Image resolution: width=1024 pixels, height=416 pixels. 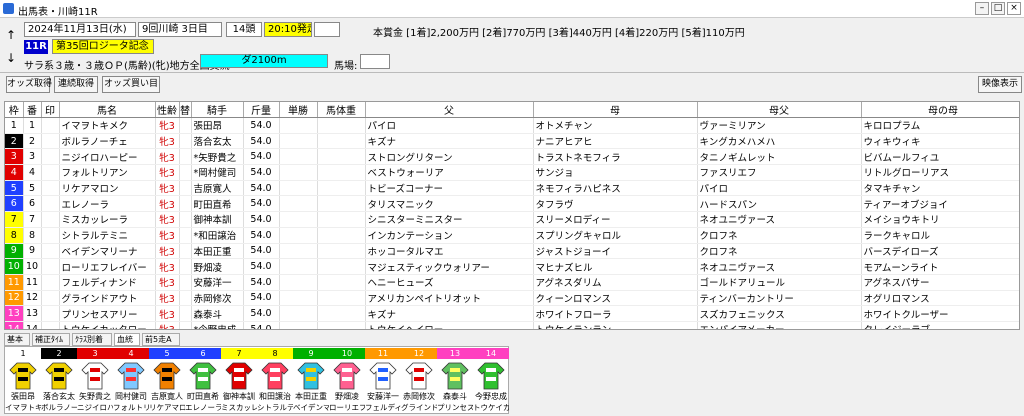 What do you see at coordinates (14, 110) in the screenshot?
I see `col-header-waku: 枠` at bounding box center [14, 110].